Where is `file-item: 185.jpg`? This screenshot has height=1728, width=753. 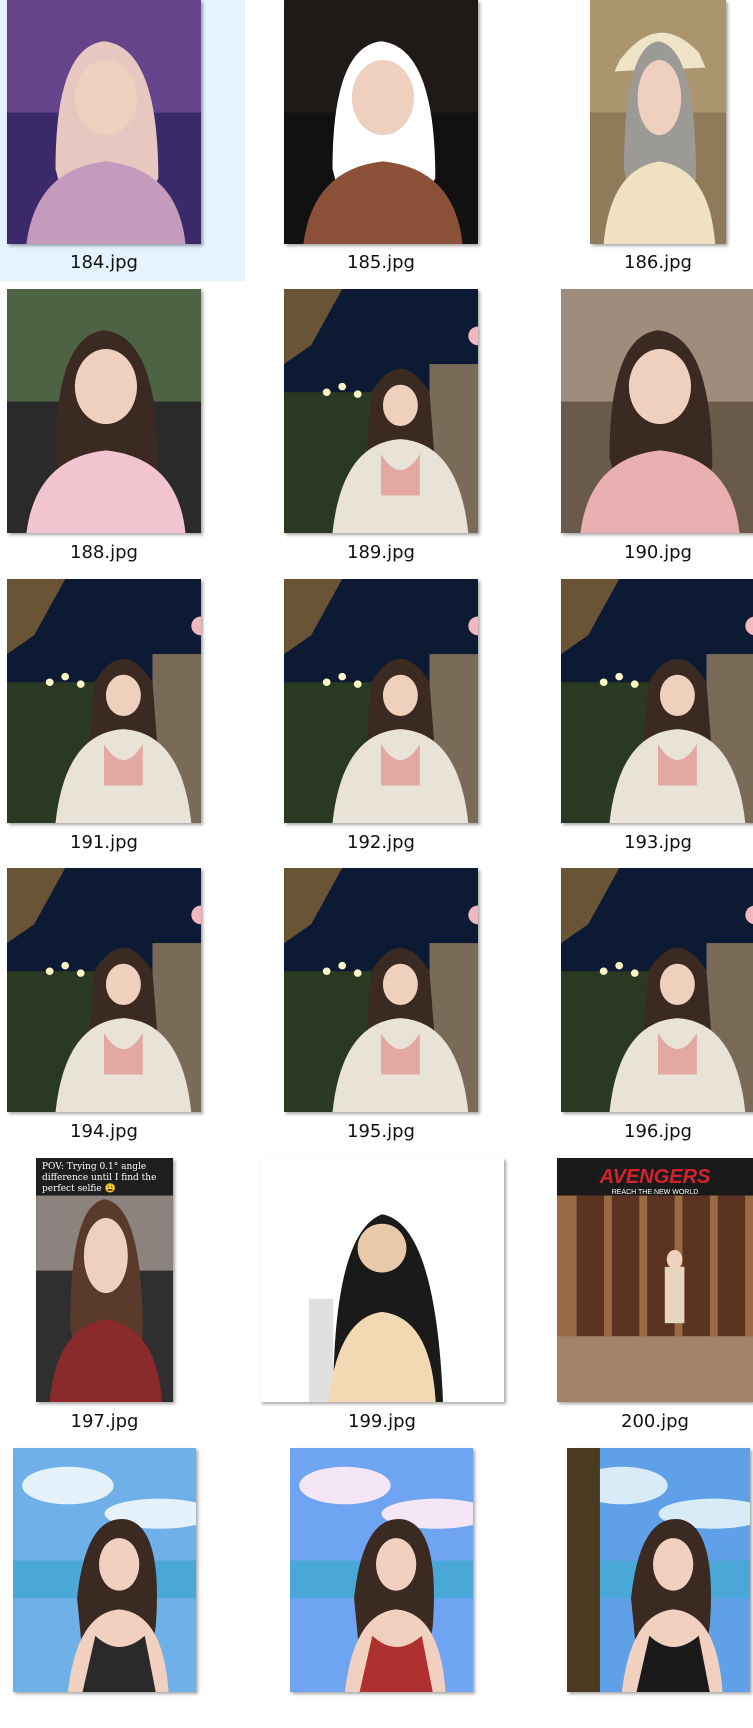
file-item: 185.jpg is located at coordinates (399, 140).